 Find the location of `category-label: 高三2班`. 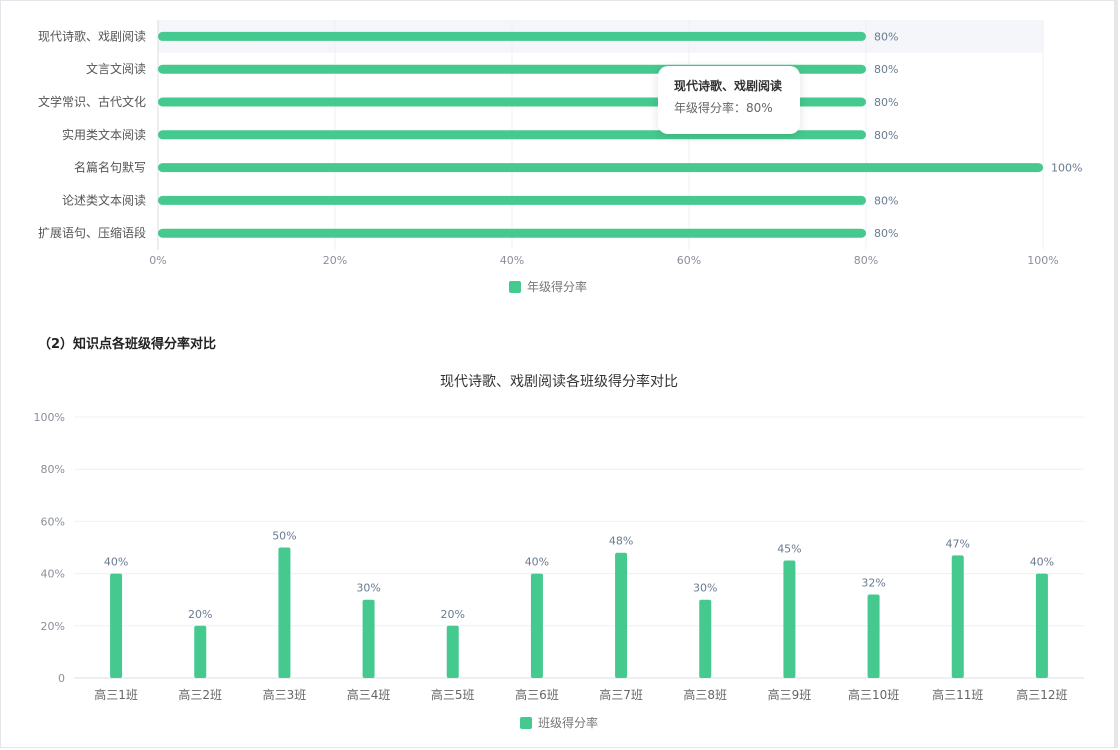

category-label: 高三2班 is located at coordinates (200, 694).